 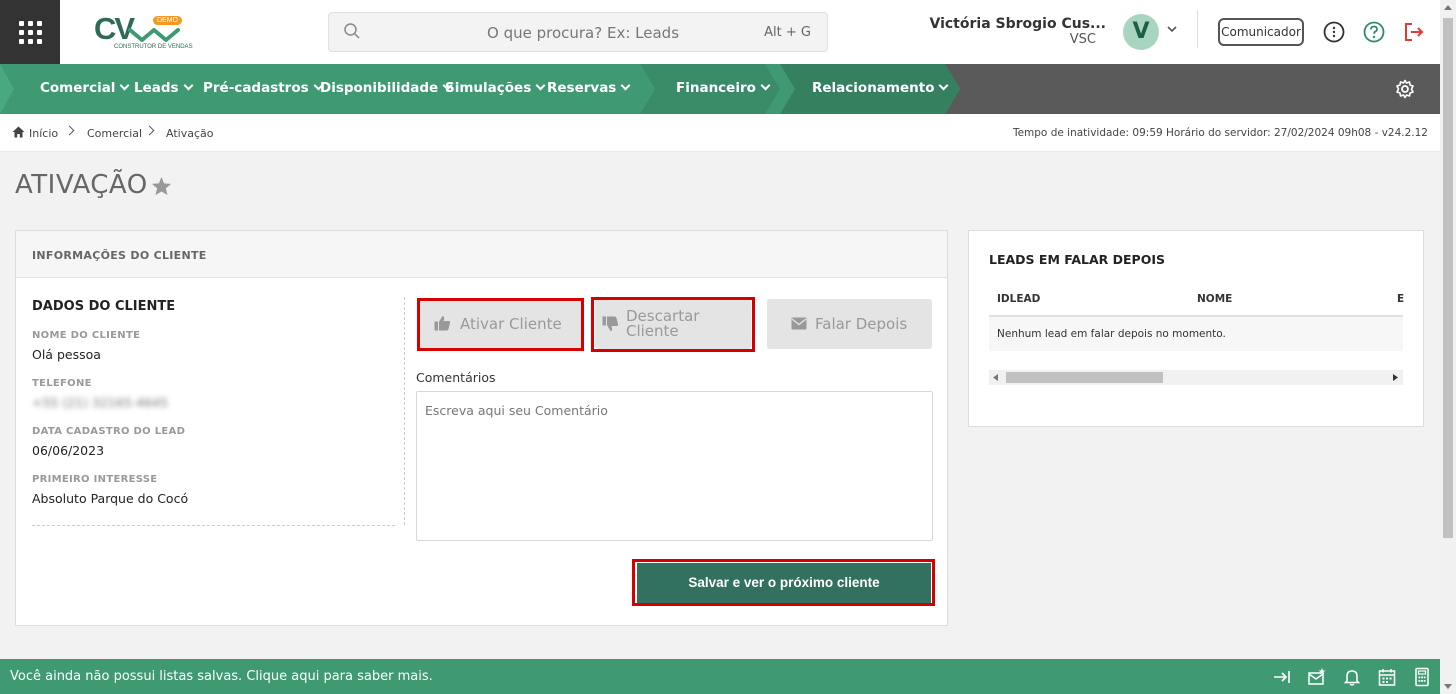 What do you see at coordinates (787, 32) in the screenshot?
I see `search-shortcut: Alt + G` at bounding box center [787, 32].